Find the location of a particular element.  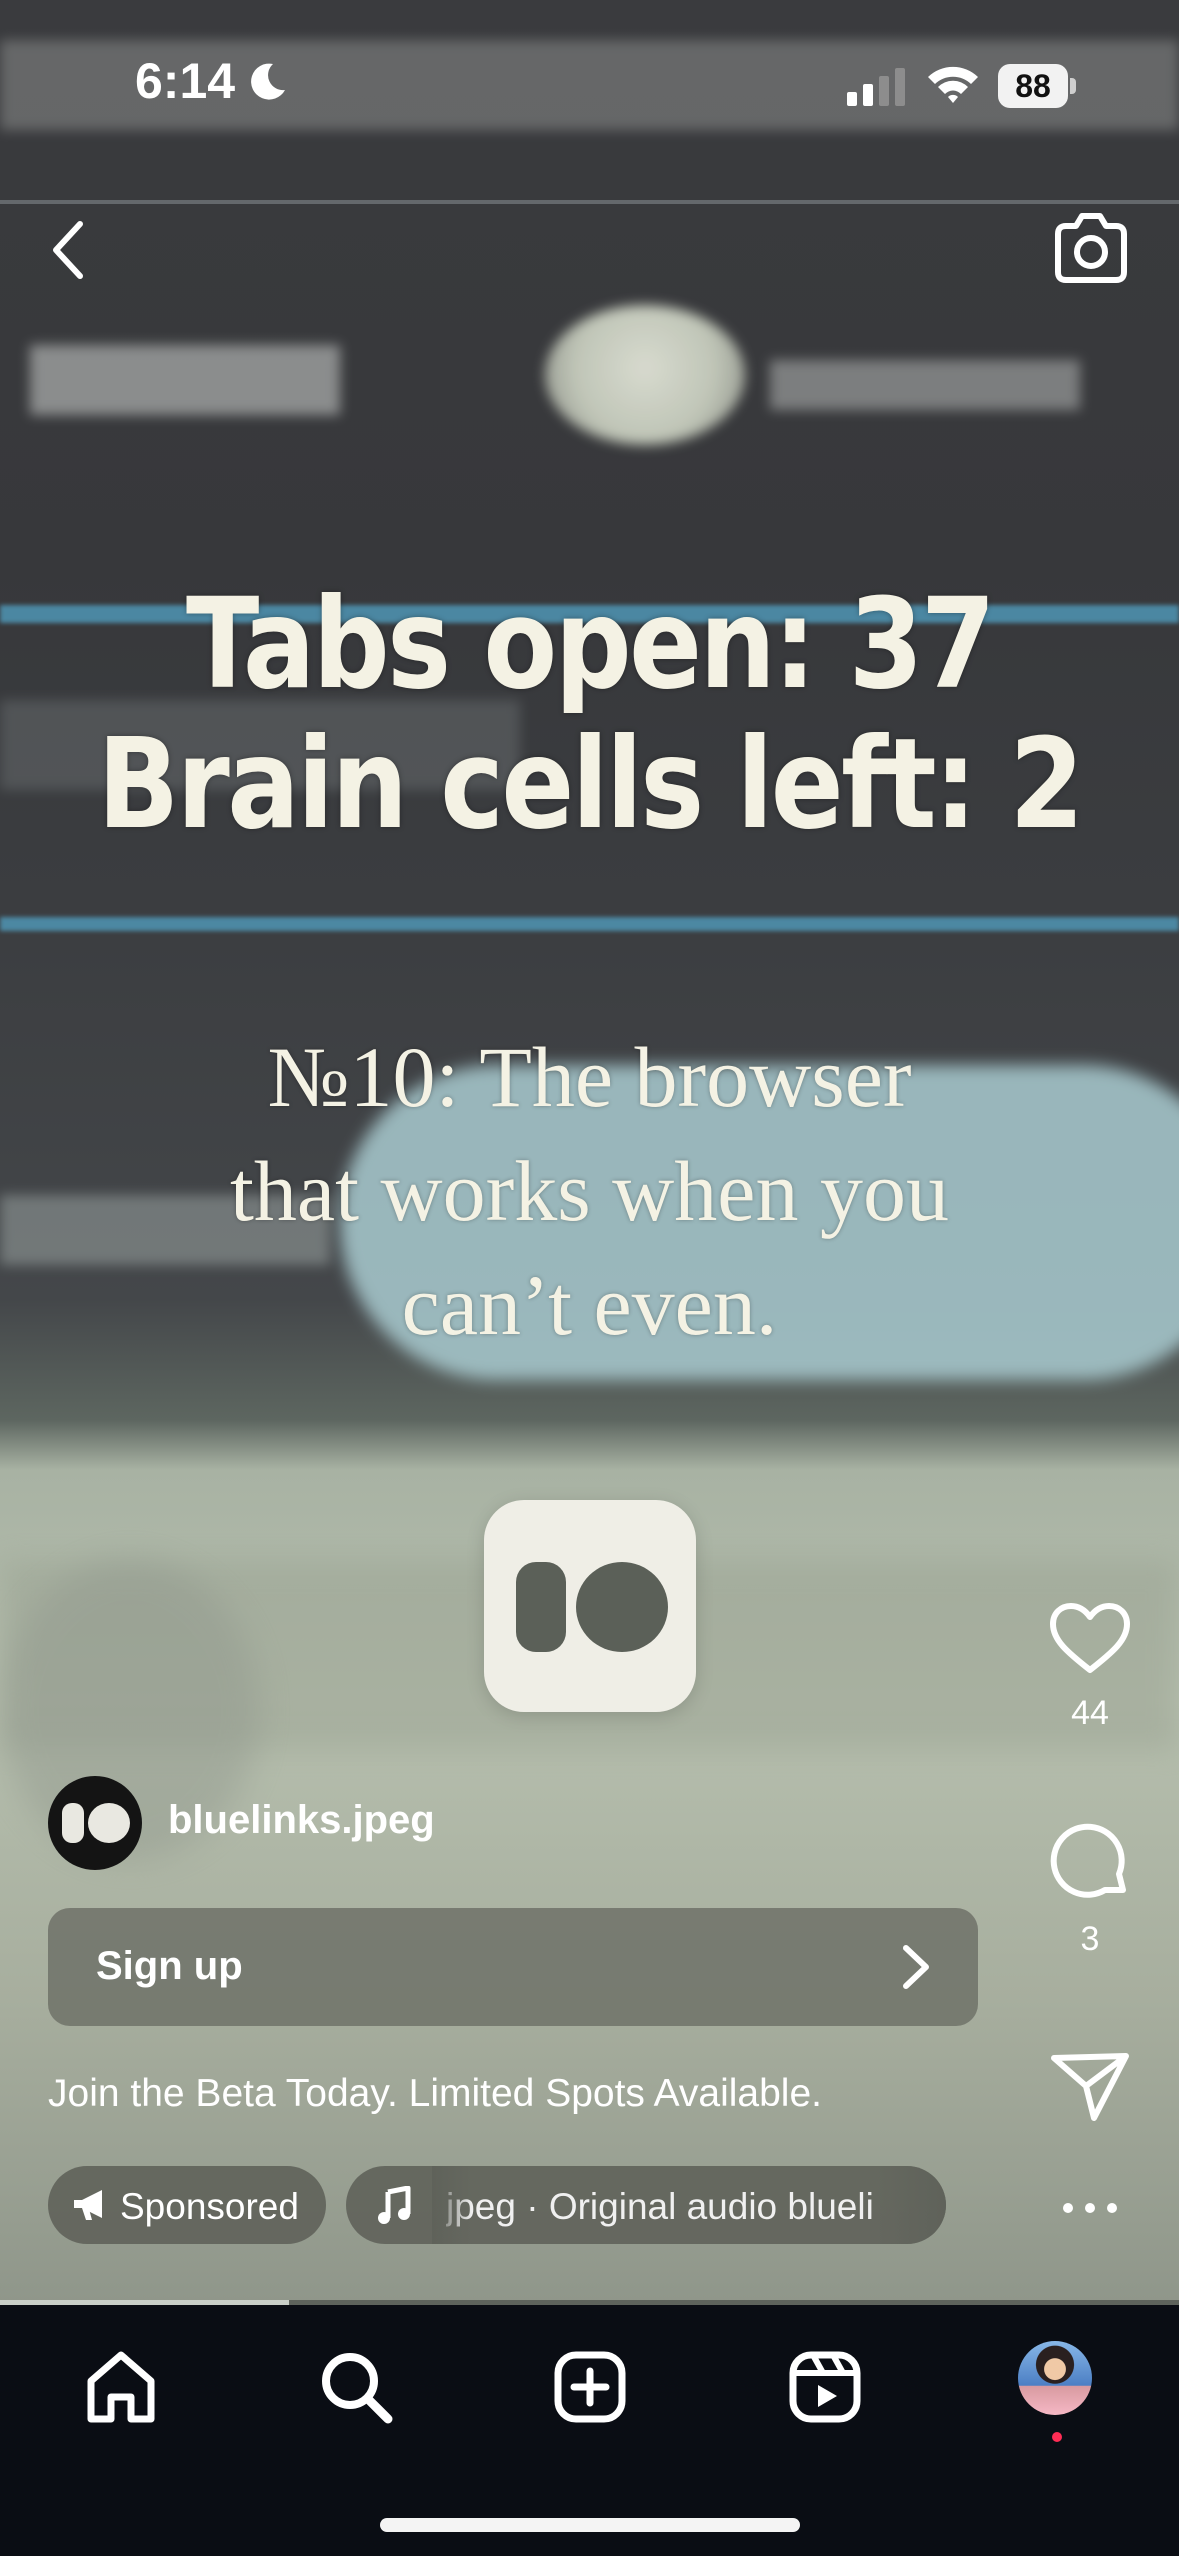

battery-nub is located at coordinates (1073, 86).